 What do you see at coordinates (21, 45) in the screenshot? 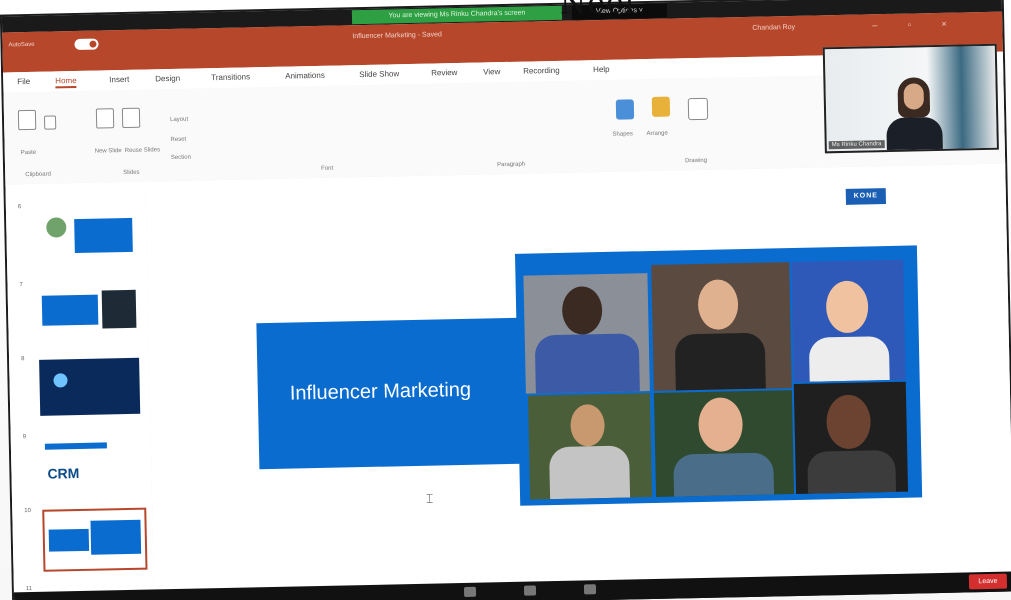
I see `autosave-label: AutoSave` at bounding box center [21, 45].